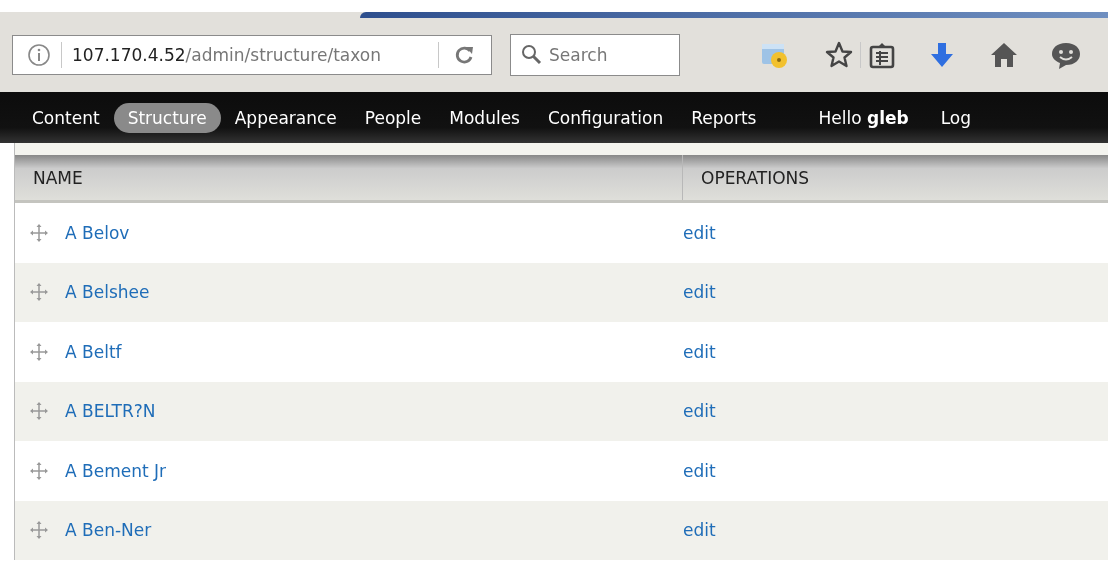  Describe the element at coordinates (110, 411) in the screenshot. I see `term-link: A BELTR?N` at that location.